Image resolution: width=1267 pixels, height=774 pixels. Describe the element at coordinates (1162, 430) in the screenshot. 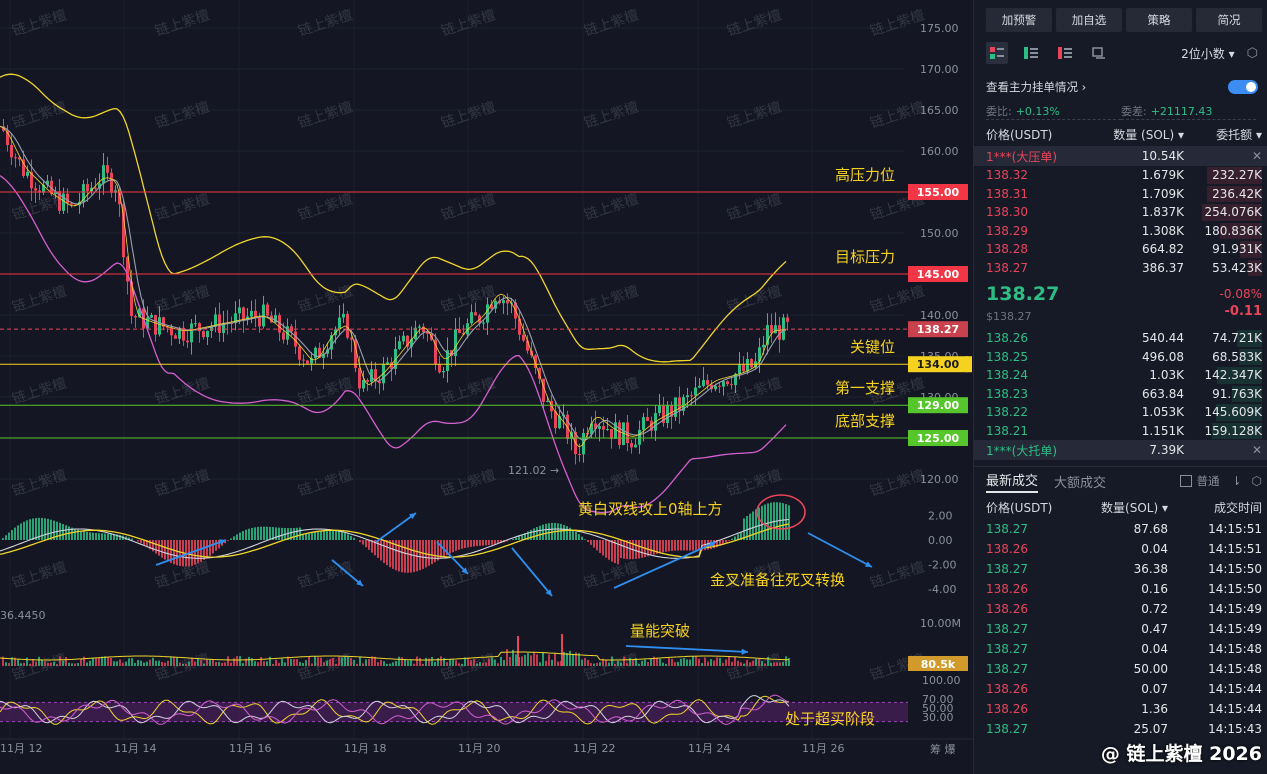

I see `bid-qty: 1.151K` at that location.